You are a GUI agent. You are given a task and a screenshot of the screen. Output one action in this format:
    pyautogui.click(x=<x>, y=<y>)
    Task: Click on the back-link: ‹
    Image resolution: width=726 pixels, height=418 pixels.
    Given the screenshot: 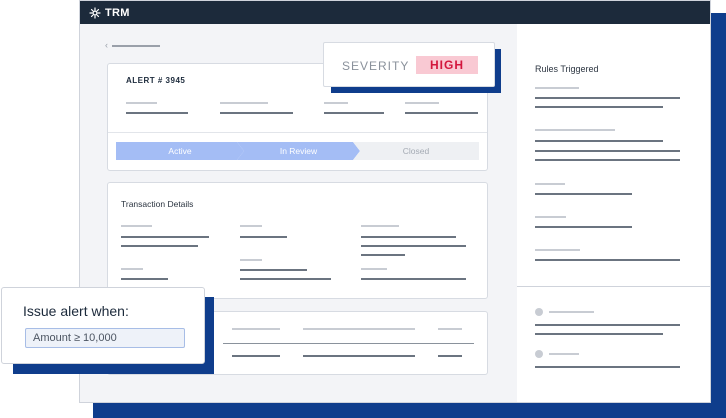 What is the action you would take?
    pyautogui.click(x=132, y=45)
    